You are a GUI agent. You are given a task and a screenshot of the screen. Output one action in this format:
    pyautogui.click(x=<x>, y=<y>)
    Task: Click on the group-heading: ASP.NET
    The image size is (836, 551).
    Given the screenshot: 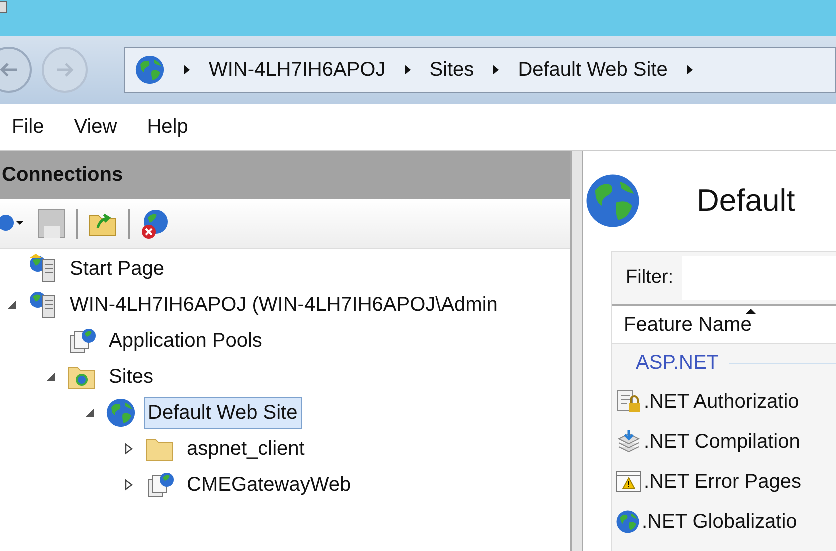 What is the action you would take?
    pyautogui.click(x=677, y=363)
    